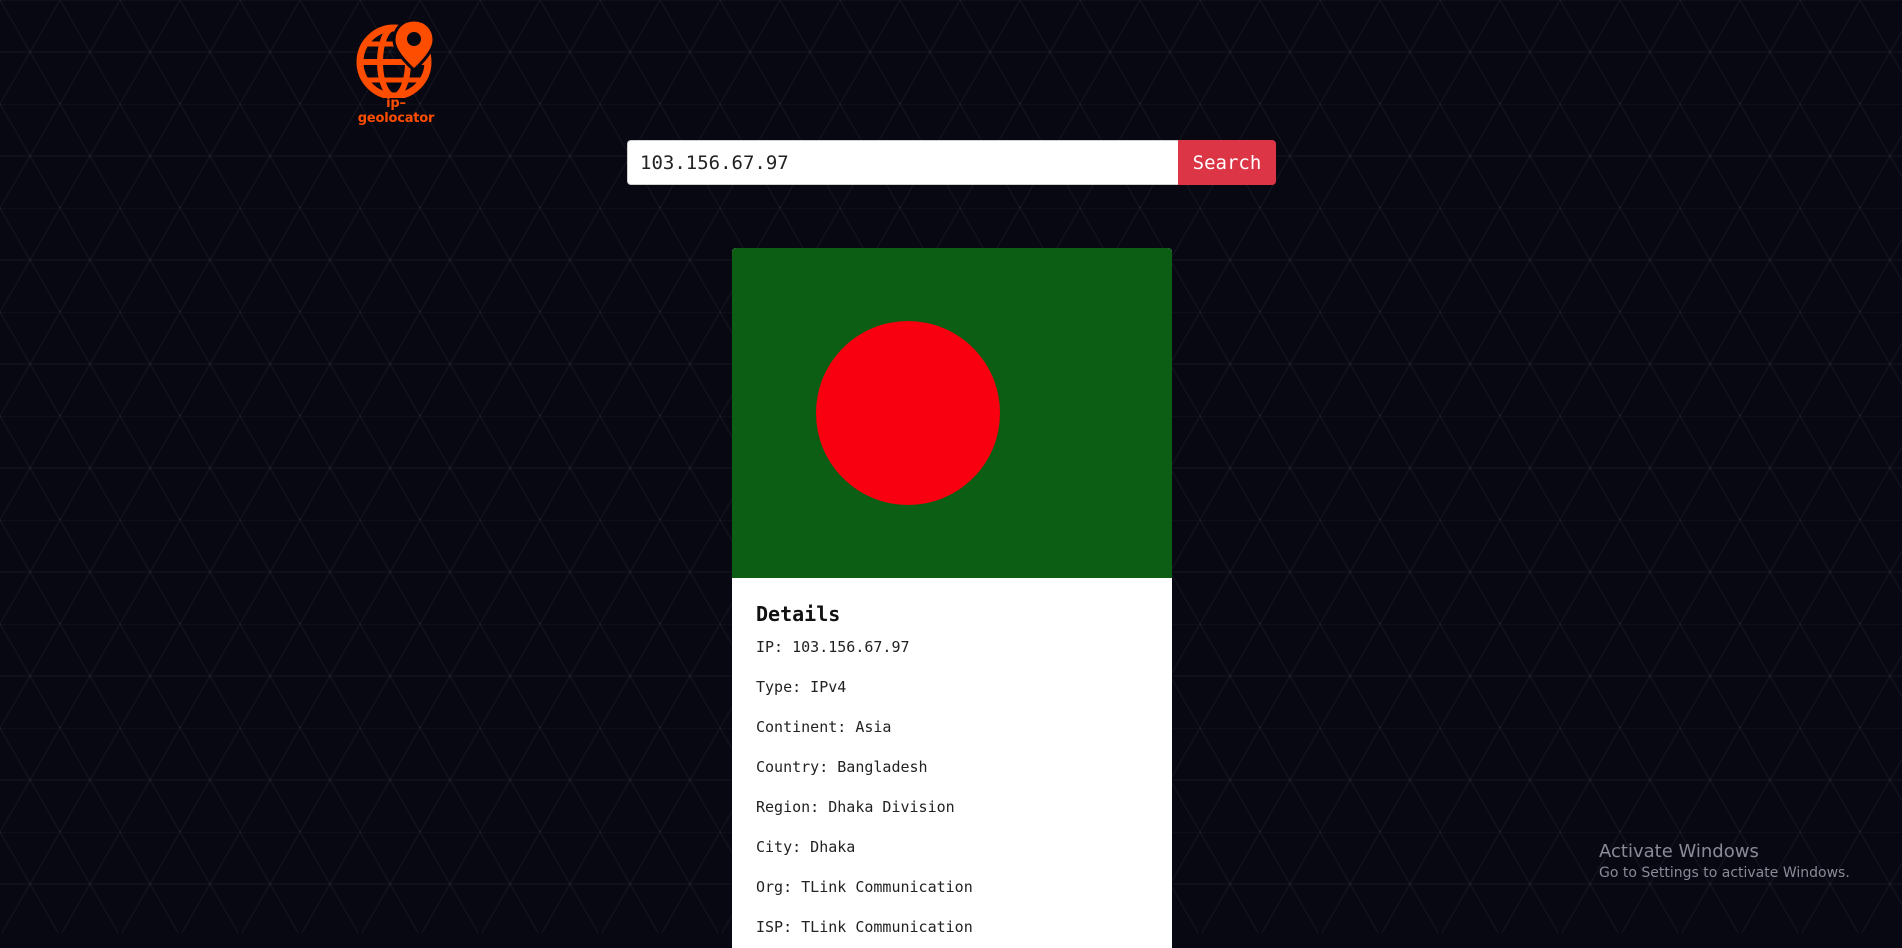  I want to click on watermark-title: Activate Windows, so click(1679, 851).